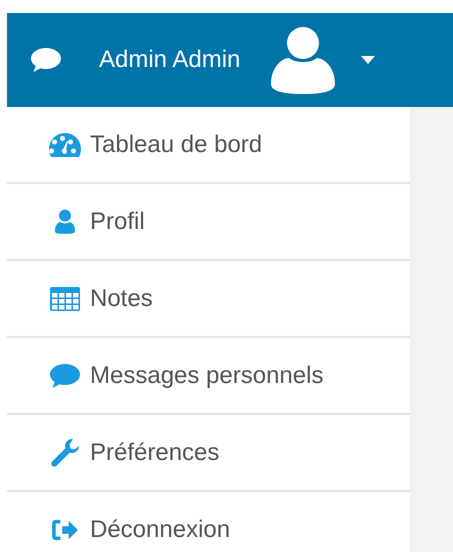 This screenshot has width=453, height=552. Describe the element at coordinates (169, 60) in the screenshot. I see `user-name: Admin Admin` at that location.